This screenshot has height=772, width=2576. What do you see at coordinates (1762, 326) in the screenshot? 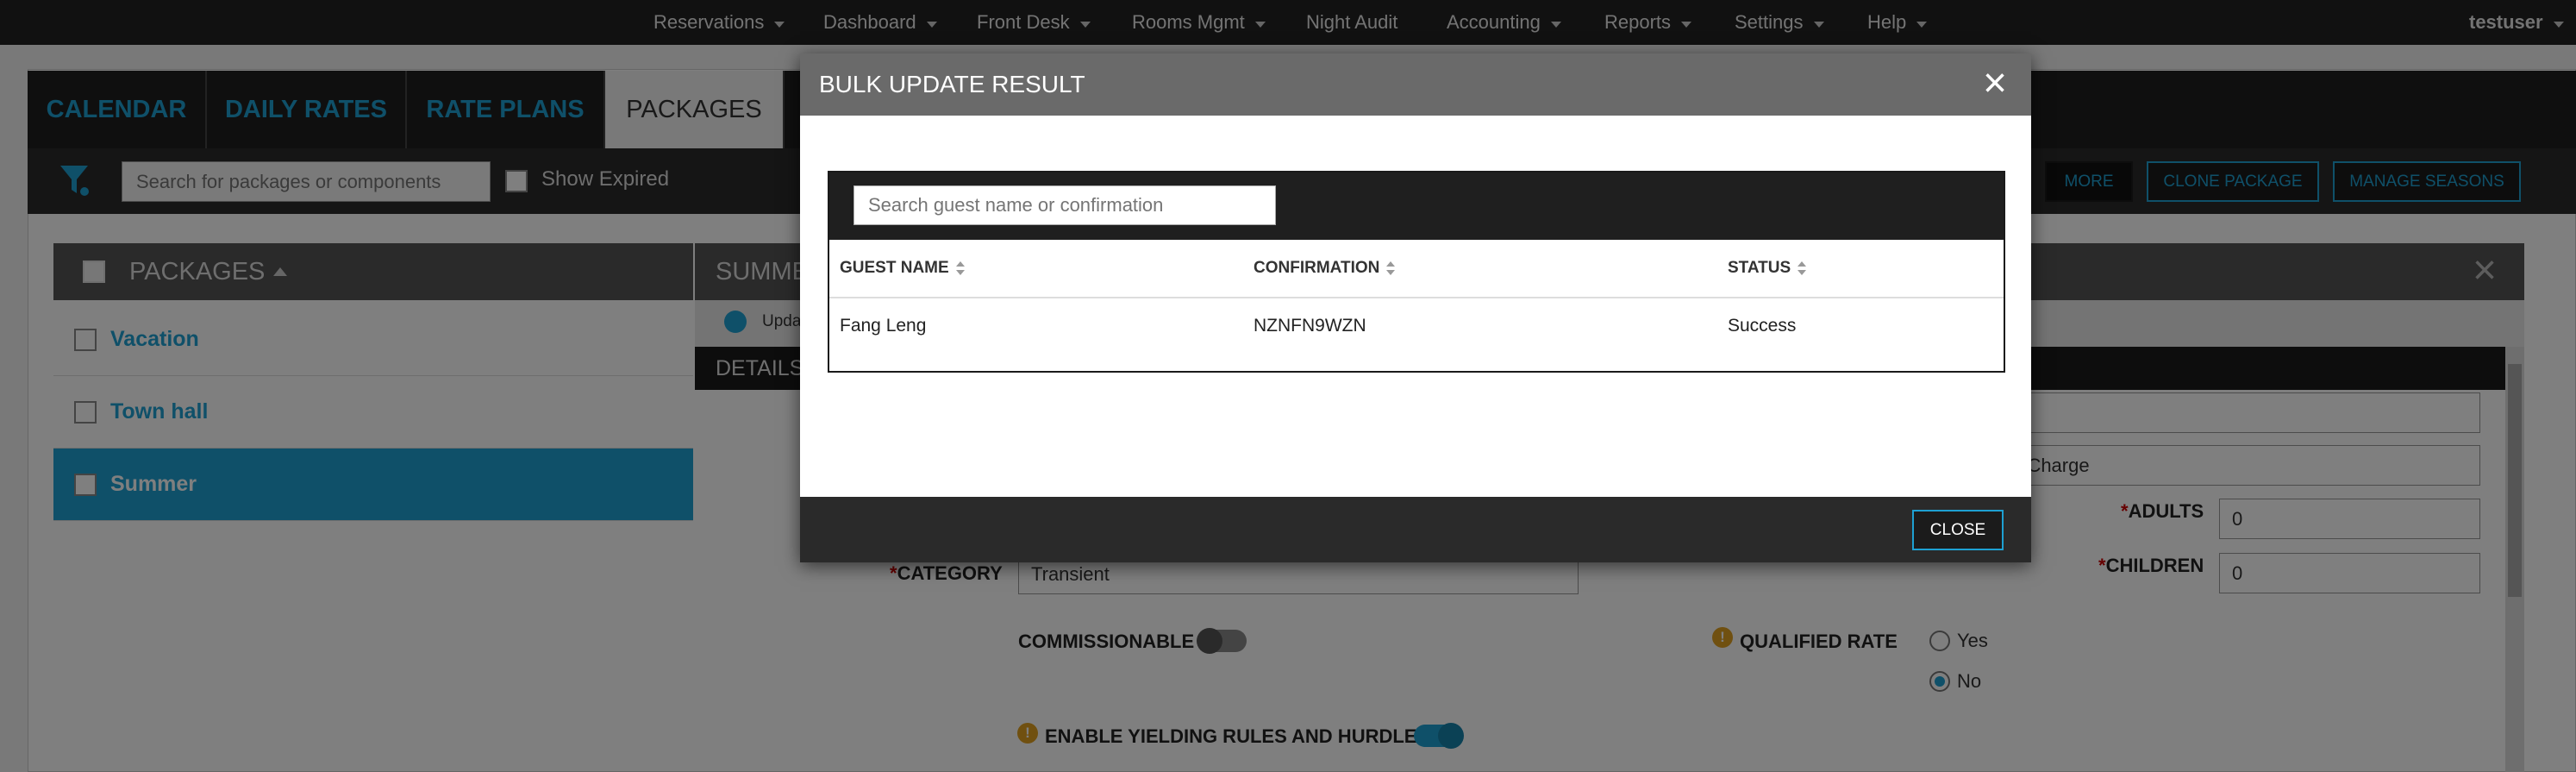
I see `cell-status: Success` at bounding box center [1762, 326].